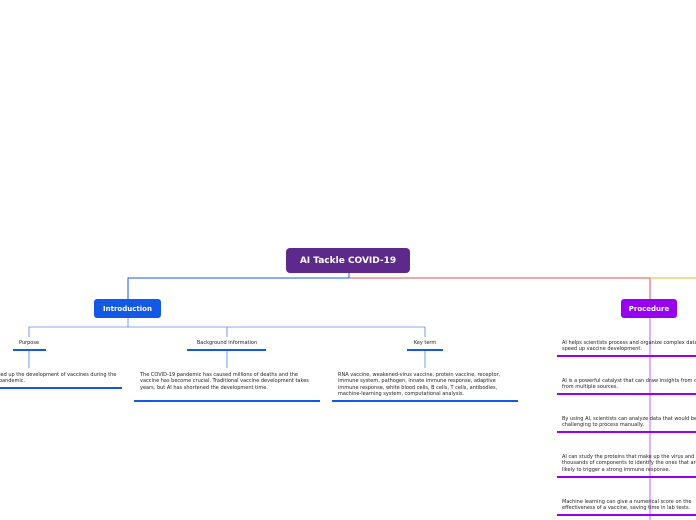  Describe the element at coordinates (127, 308) in the screenshot. I see `branch-introduction: Introduction` at that location.